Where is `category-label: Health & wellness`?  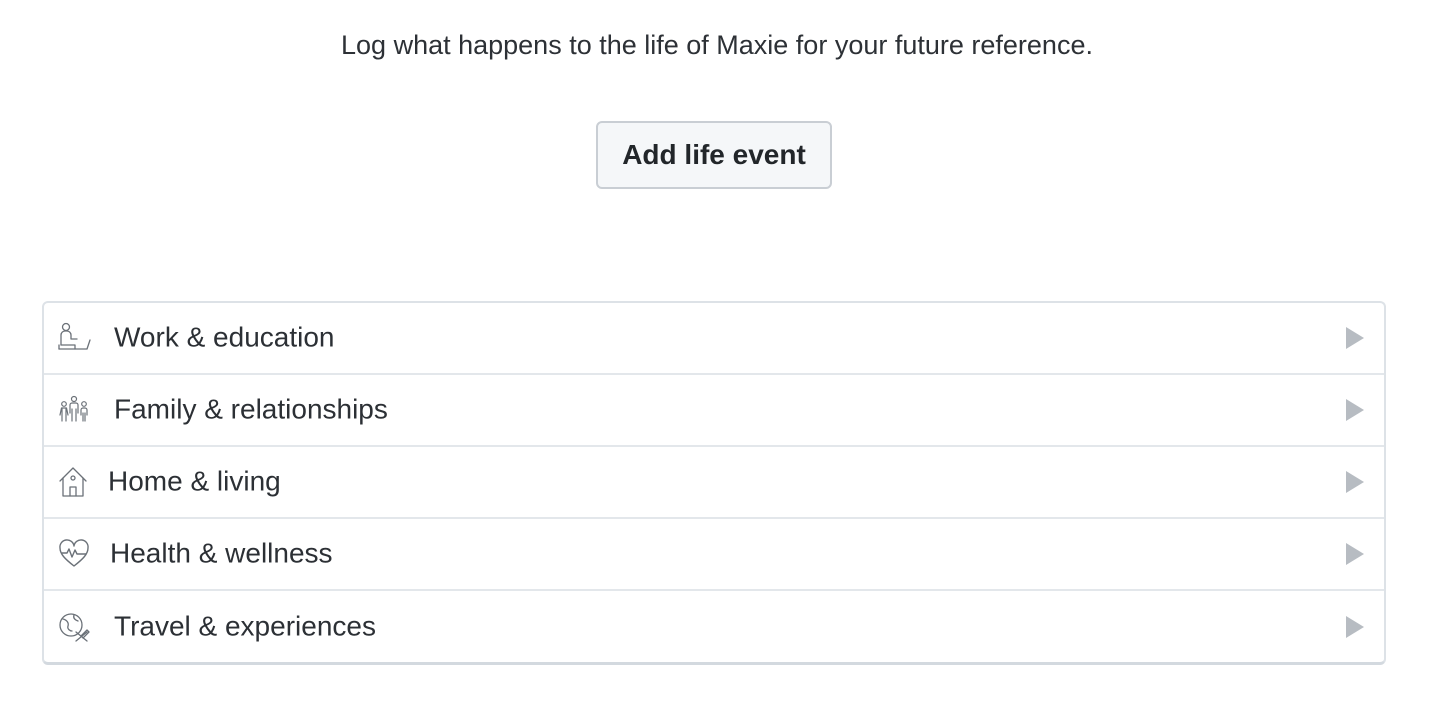 category-label: Health & wellness is located at coordinates (221, 553).